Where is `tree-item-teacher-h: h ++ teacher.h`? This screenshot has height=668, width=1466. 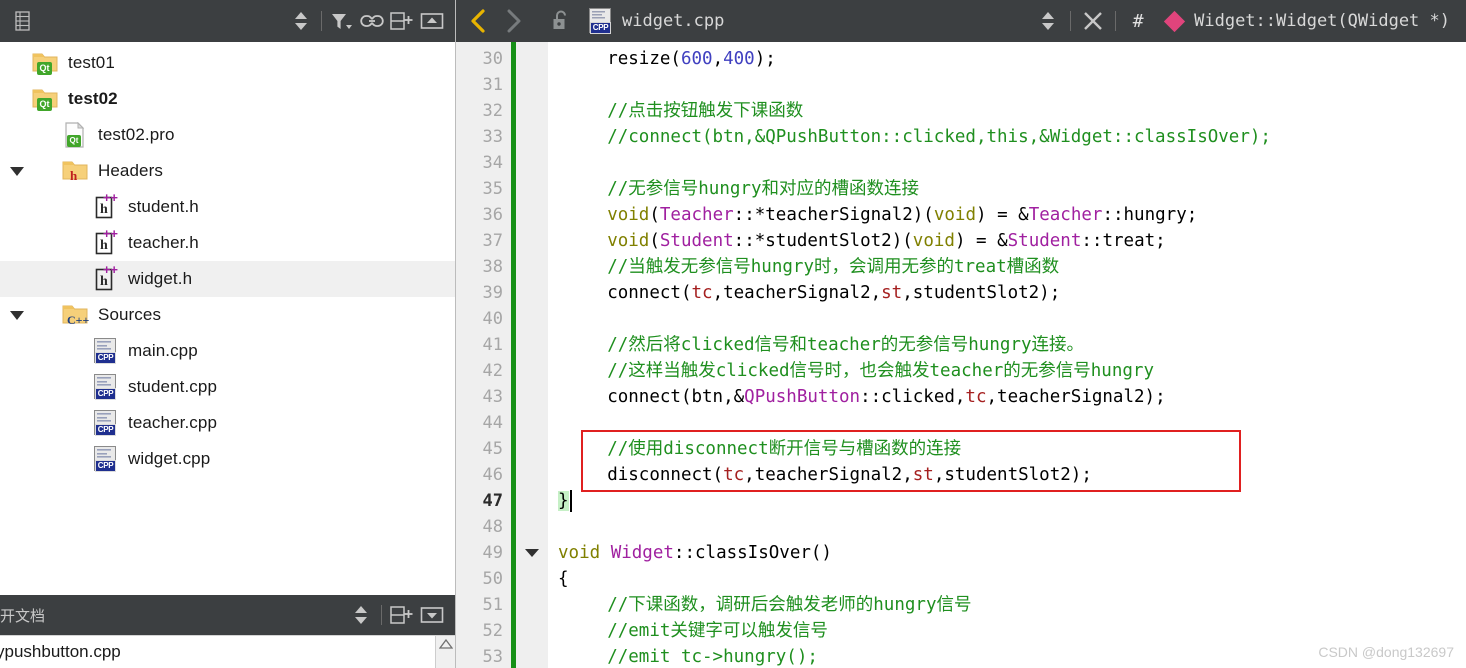
tree-item-teacher-h: h ++ teacher.h is located at coordinates (227, 243).